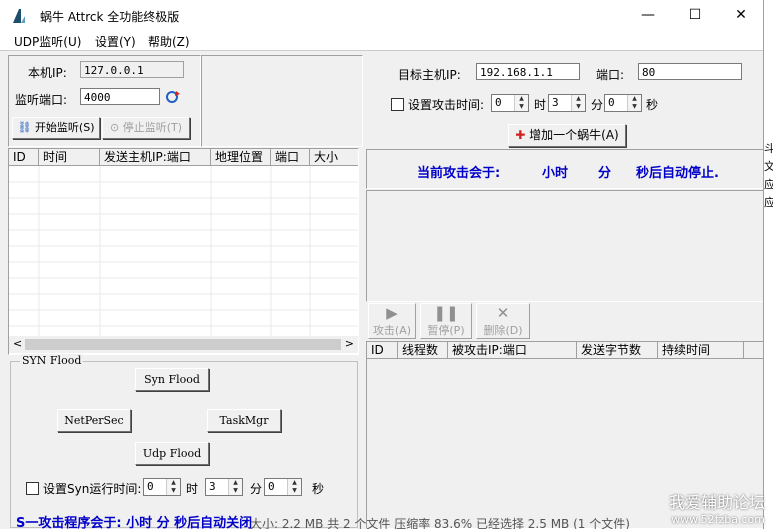 Image resolution: width=773 pixels, height=529 pixels. Describe the element at coordinates (611, 102) in the screenshot. I see `attack-seconds-value: 0` at that location.